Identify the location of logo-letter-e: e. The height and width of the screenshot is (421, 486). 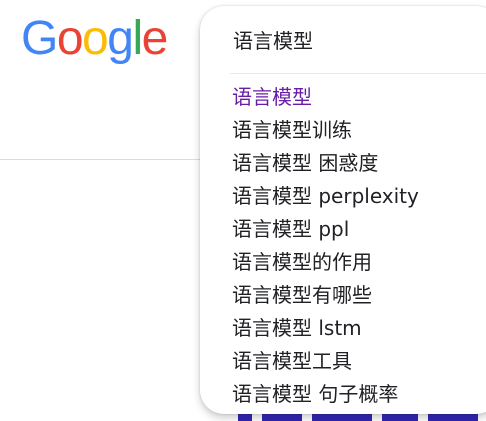
(155, 38).